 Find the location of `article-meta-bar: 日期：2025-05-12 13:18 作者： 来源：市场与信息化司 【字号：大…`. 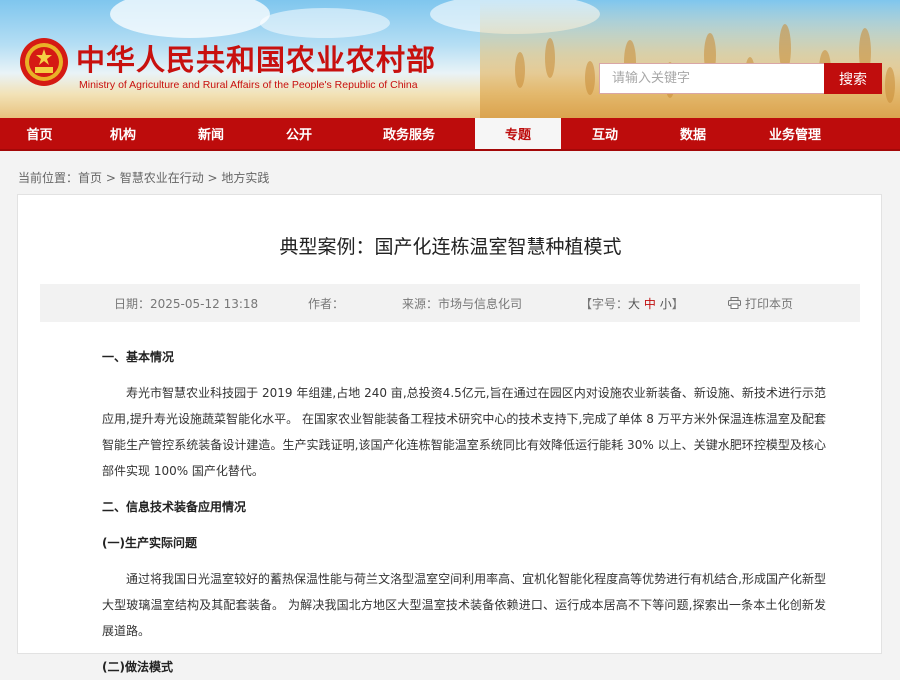

article-meta-bar: 日期：2025-05-12 13:18 作者： 来源：市场与信息化司 【字号：大… is located at coordinates (450, 303).